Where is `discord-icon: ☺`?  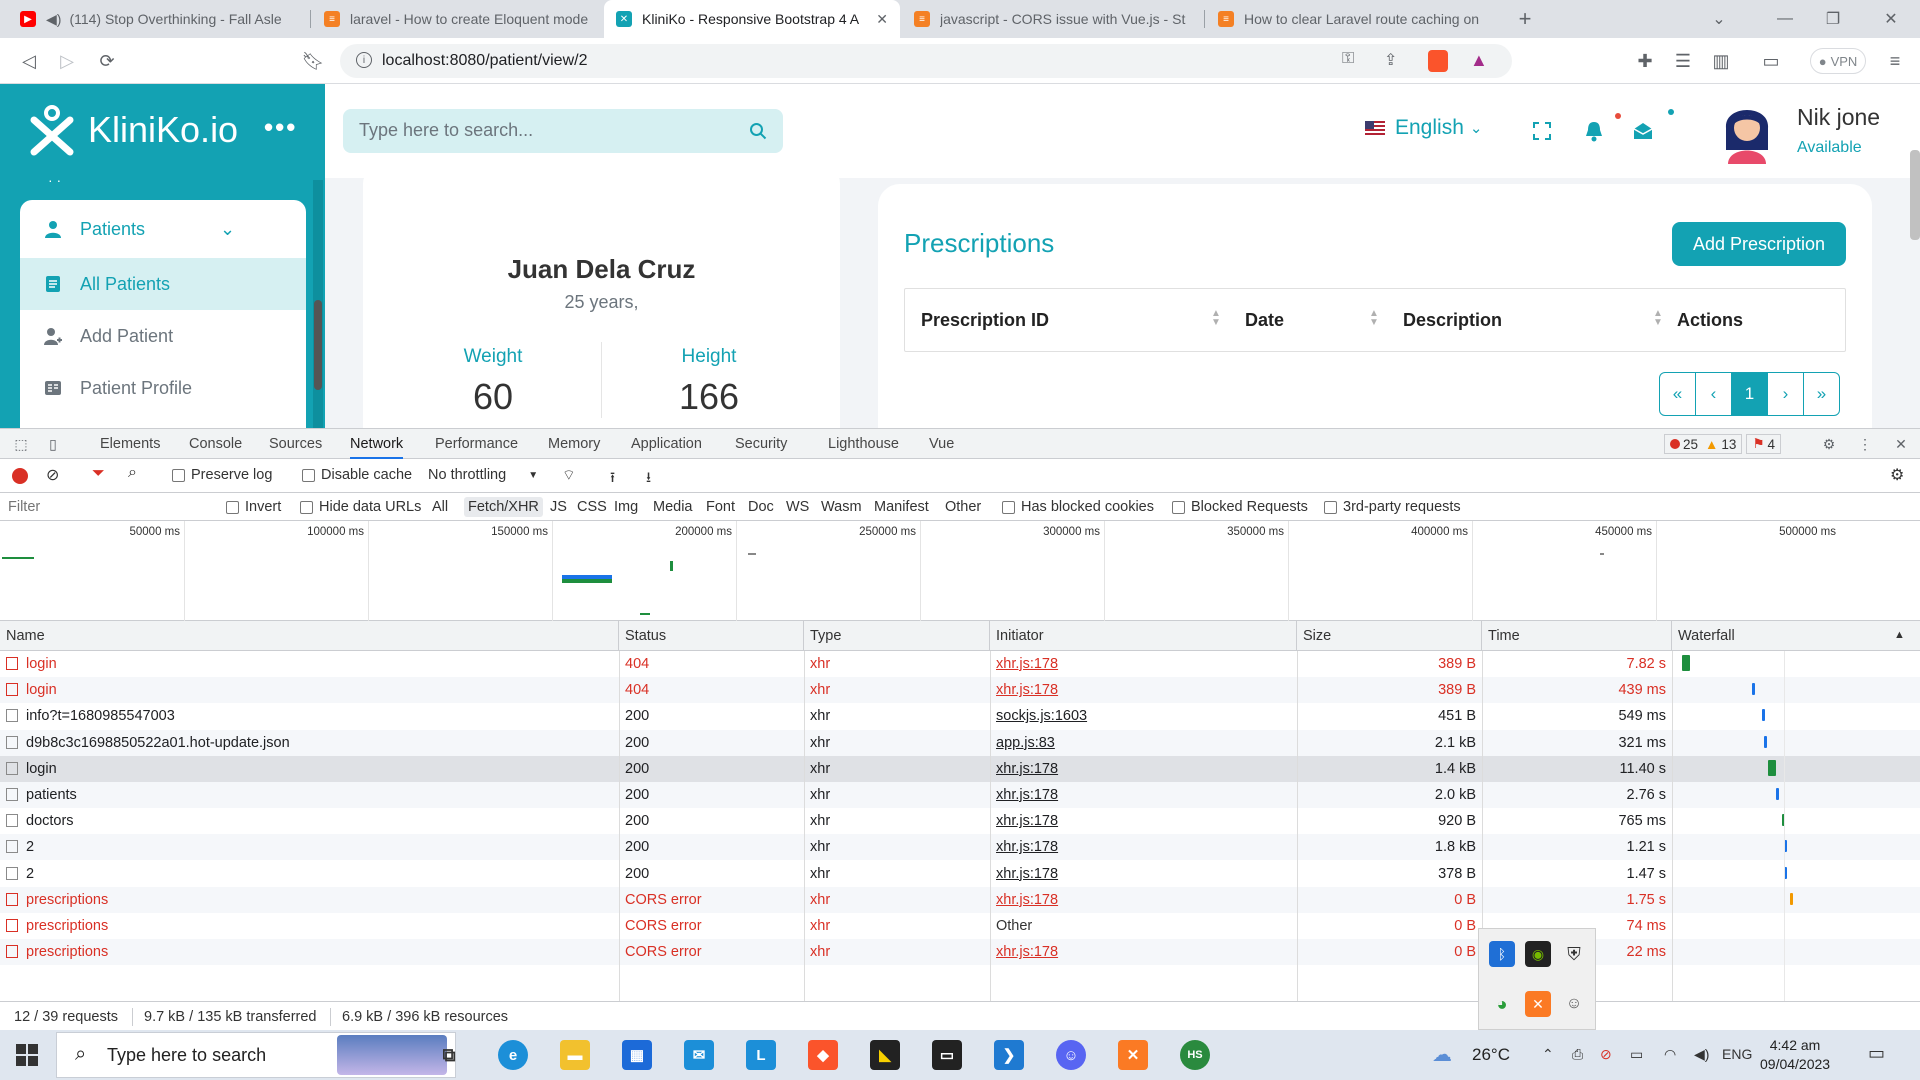
discord-icon: ☺ is located at coordinates (1071, 1055).